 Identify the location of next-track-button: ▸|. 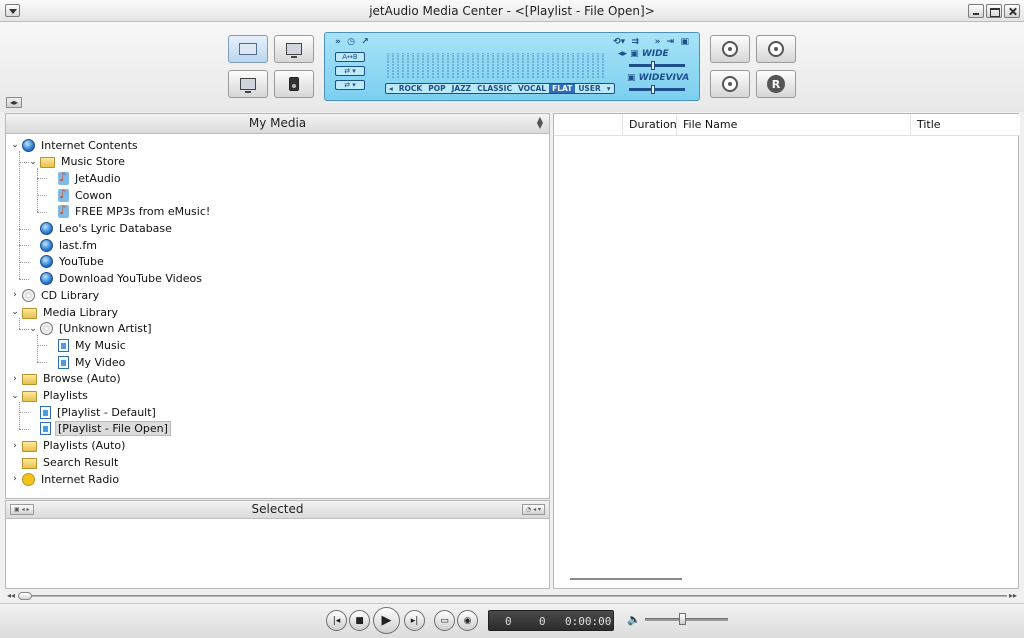
(414, 620).